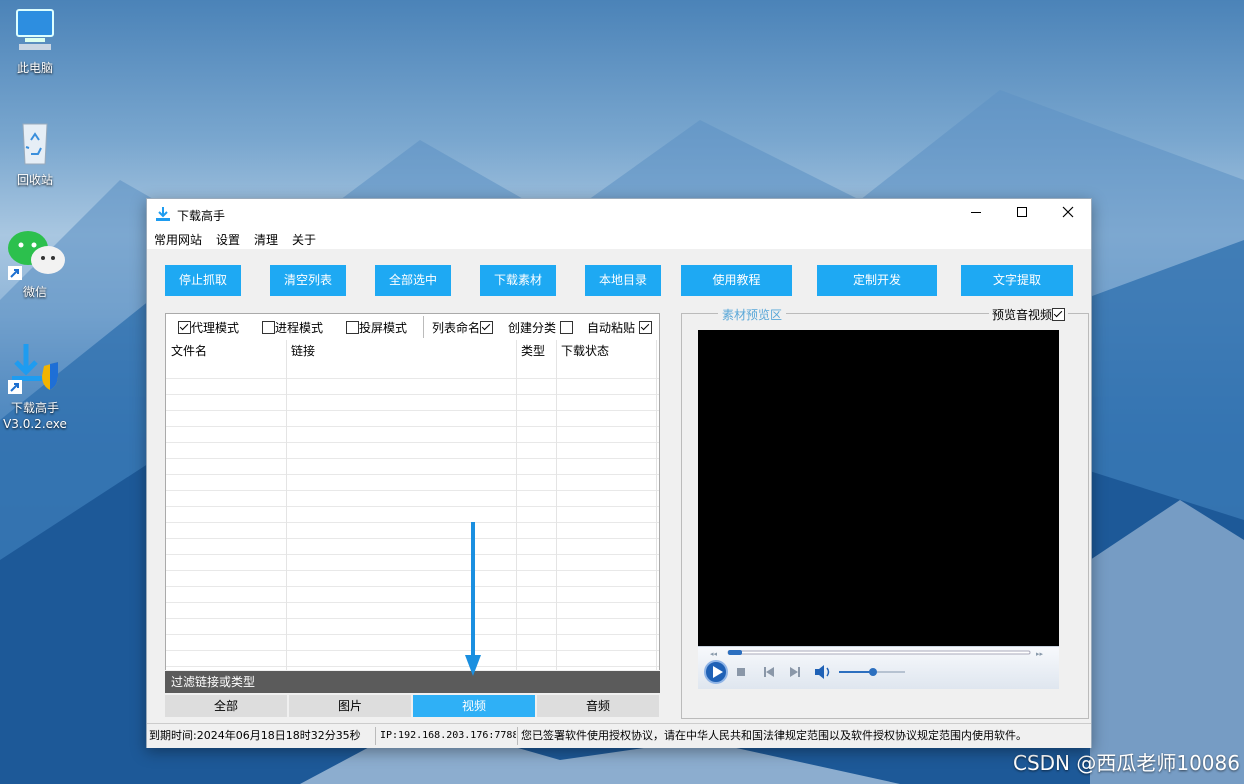 Image resolution: width=1244 pixels, height=784 pixels. What do you see at coordinates (226, 351) in the screenshot?
I see `column-header-filename: 文件名` at bounding box center [226, 351].